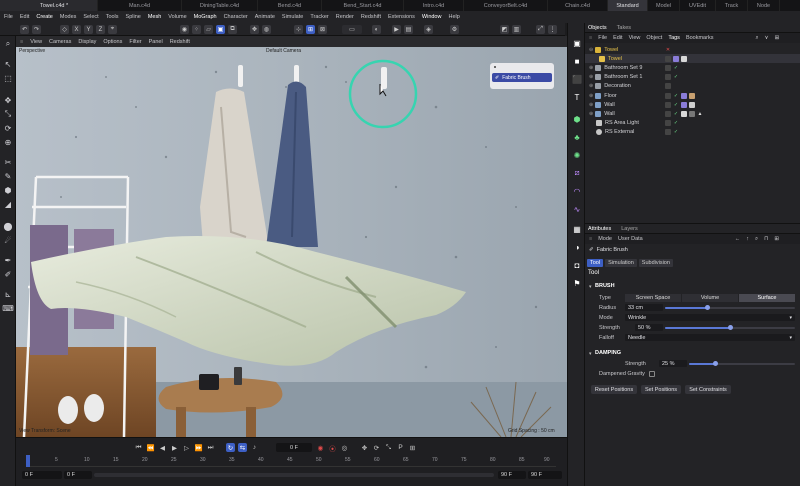 This screenshot has width=800, height=486. What do you see at coordinates (294, 475) in the screenshot?
I see `range-slider` at bounding box center [294, 475].